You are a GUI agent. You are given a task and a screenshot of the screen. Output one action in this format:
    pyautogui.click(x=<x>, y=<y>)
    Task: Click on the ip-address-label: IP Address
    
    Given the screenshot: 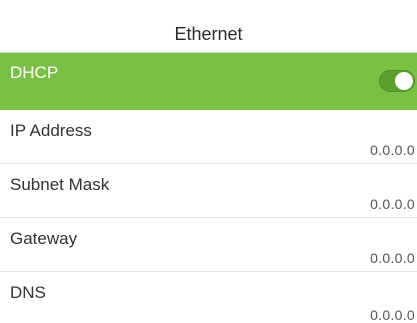 What is the action you would take?
    pyautogui.click(x=51, y=130)
    